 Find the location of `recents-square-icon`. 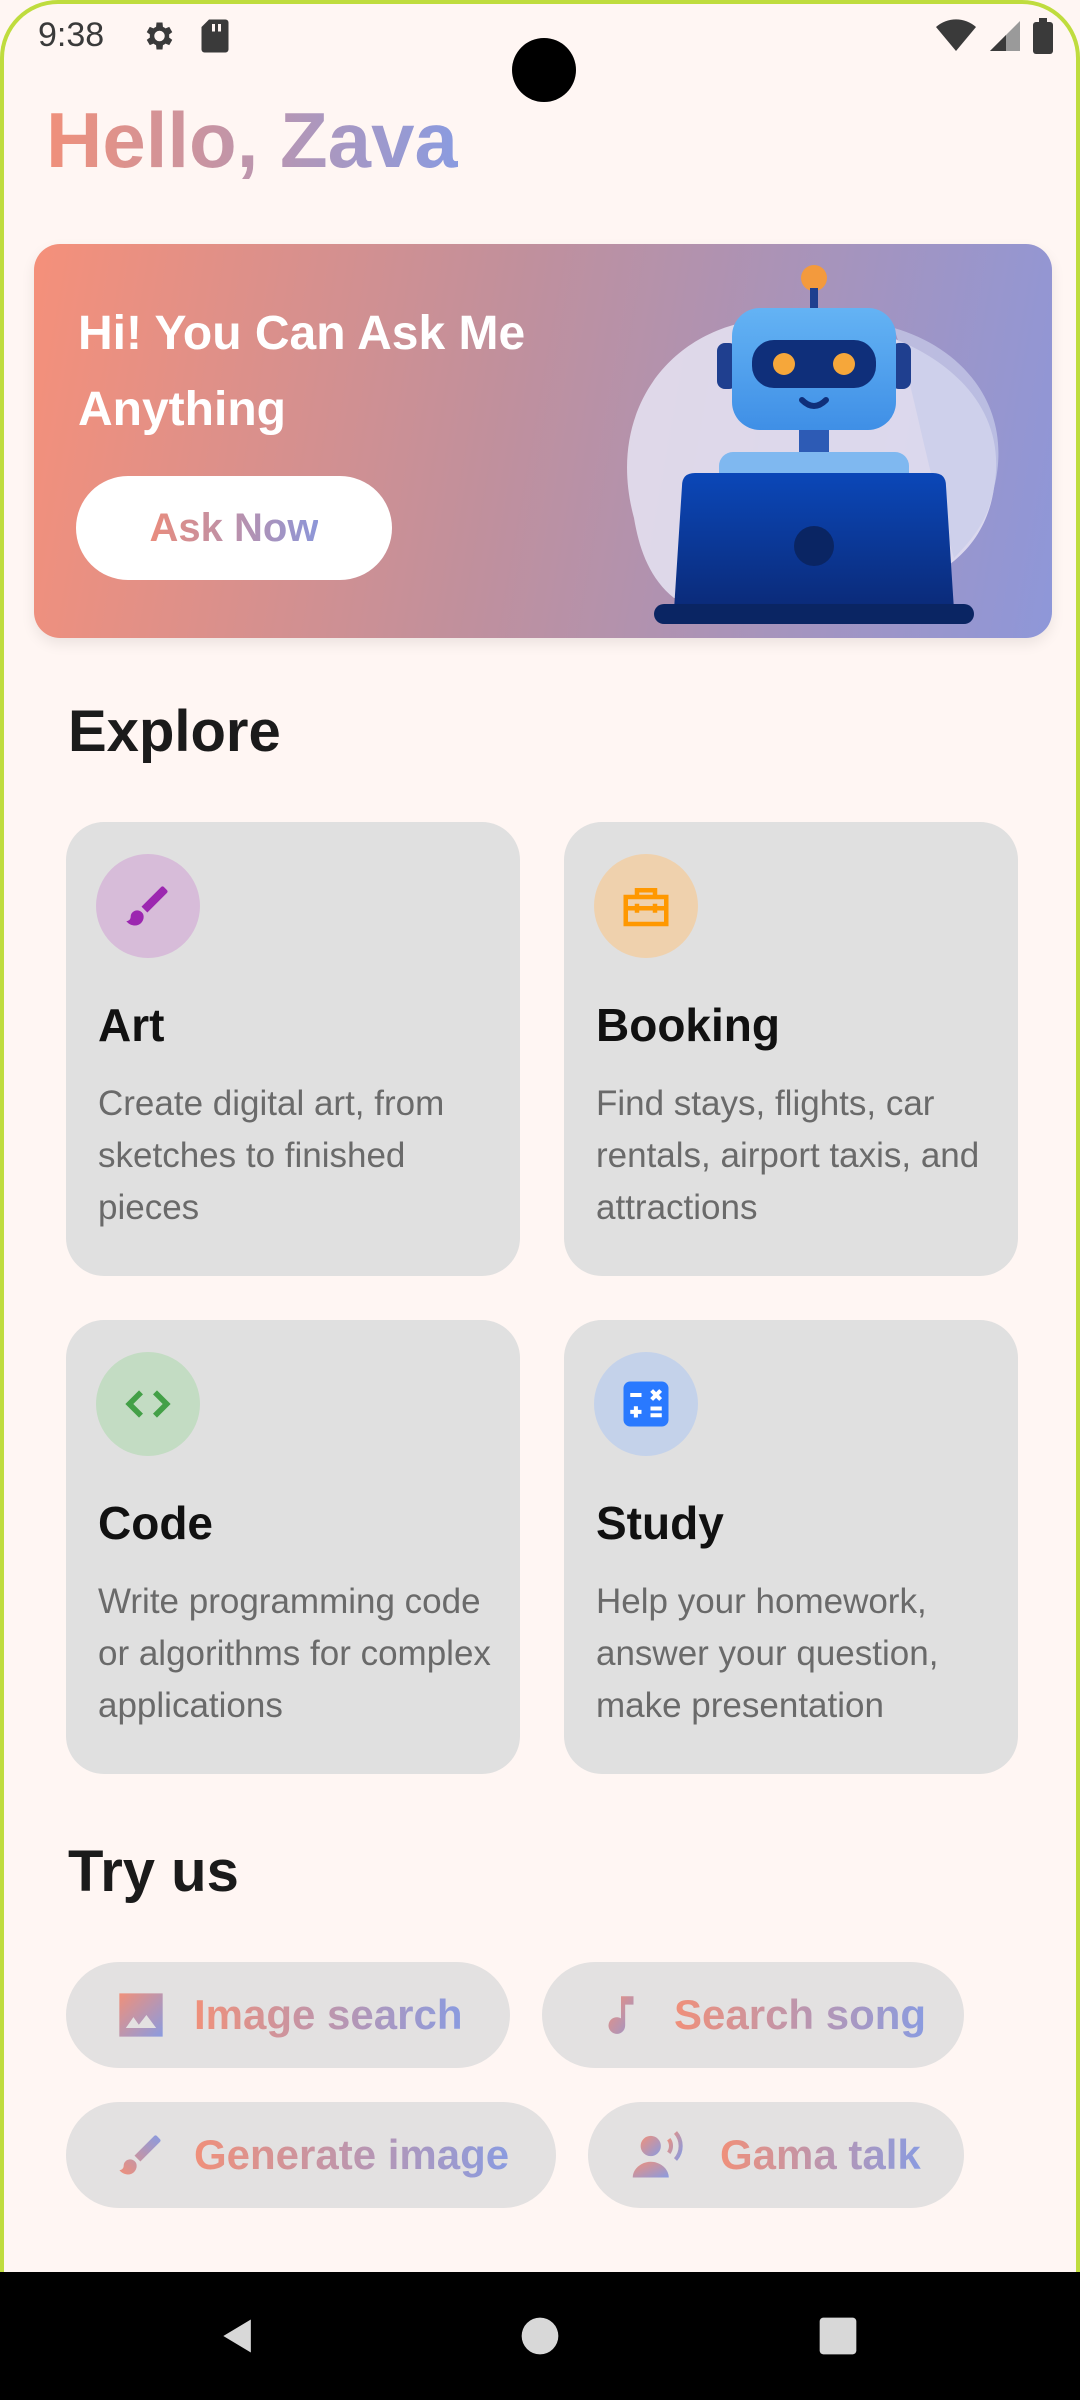

recents-square-icon is located at coordinates (838, 2336).